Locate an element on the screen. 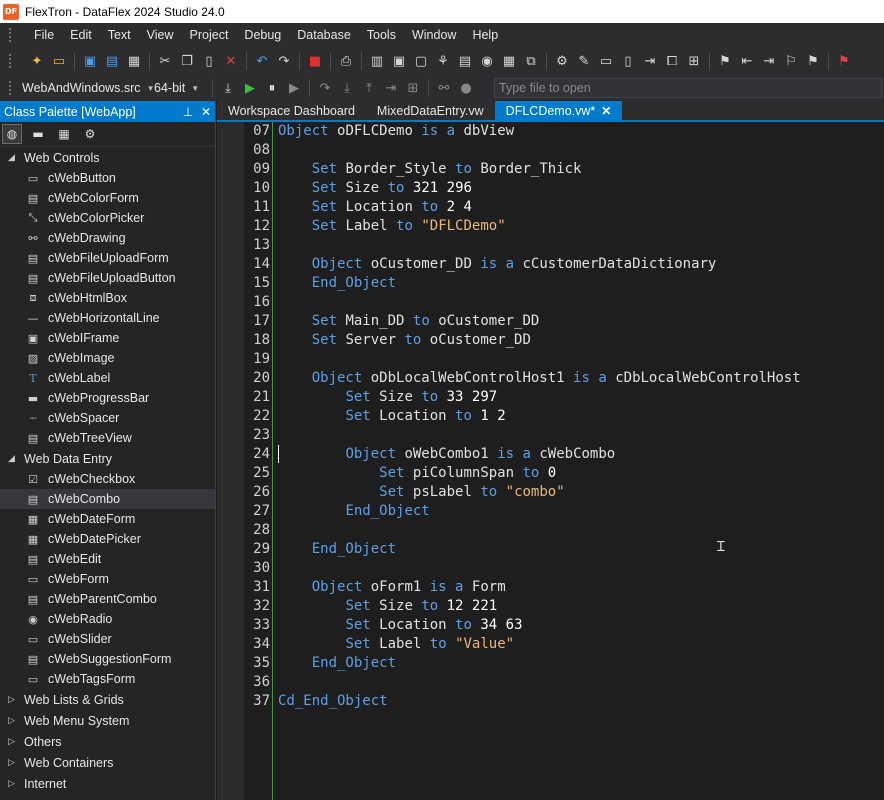 This screenshot has height=800, width=884. palette-item: ◉ cWebRadio is located at coordinates (107, 619).